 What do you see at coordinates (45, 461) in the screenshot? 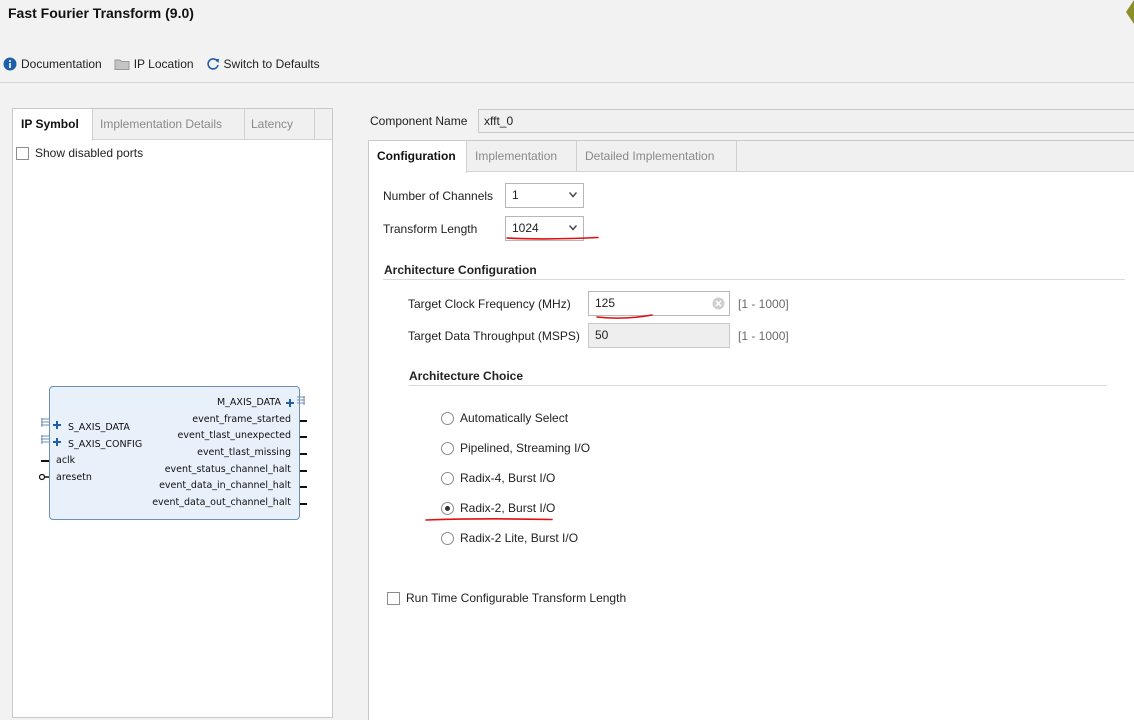
I see `aclk-pin` at bounding box center [45, 461].